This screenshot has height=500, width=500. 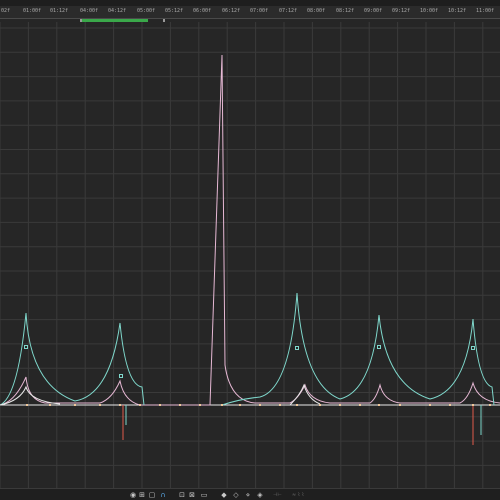 I want to click on ruler-tick: 05:12f, so click(x=174, y=11).